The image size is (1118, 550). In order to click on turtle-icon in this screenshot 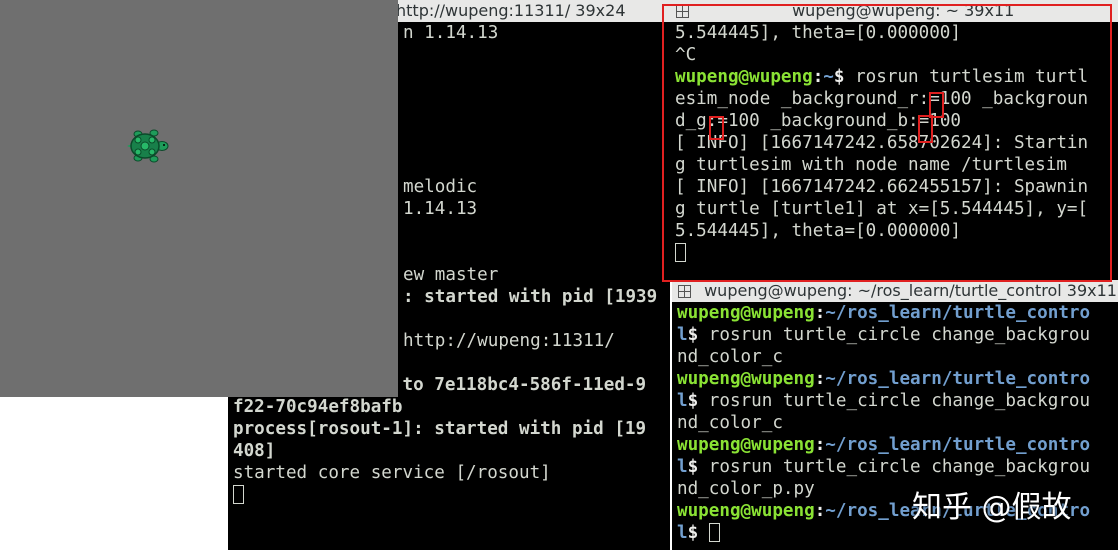, I will do `click(148, 146)`.